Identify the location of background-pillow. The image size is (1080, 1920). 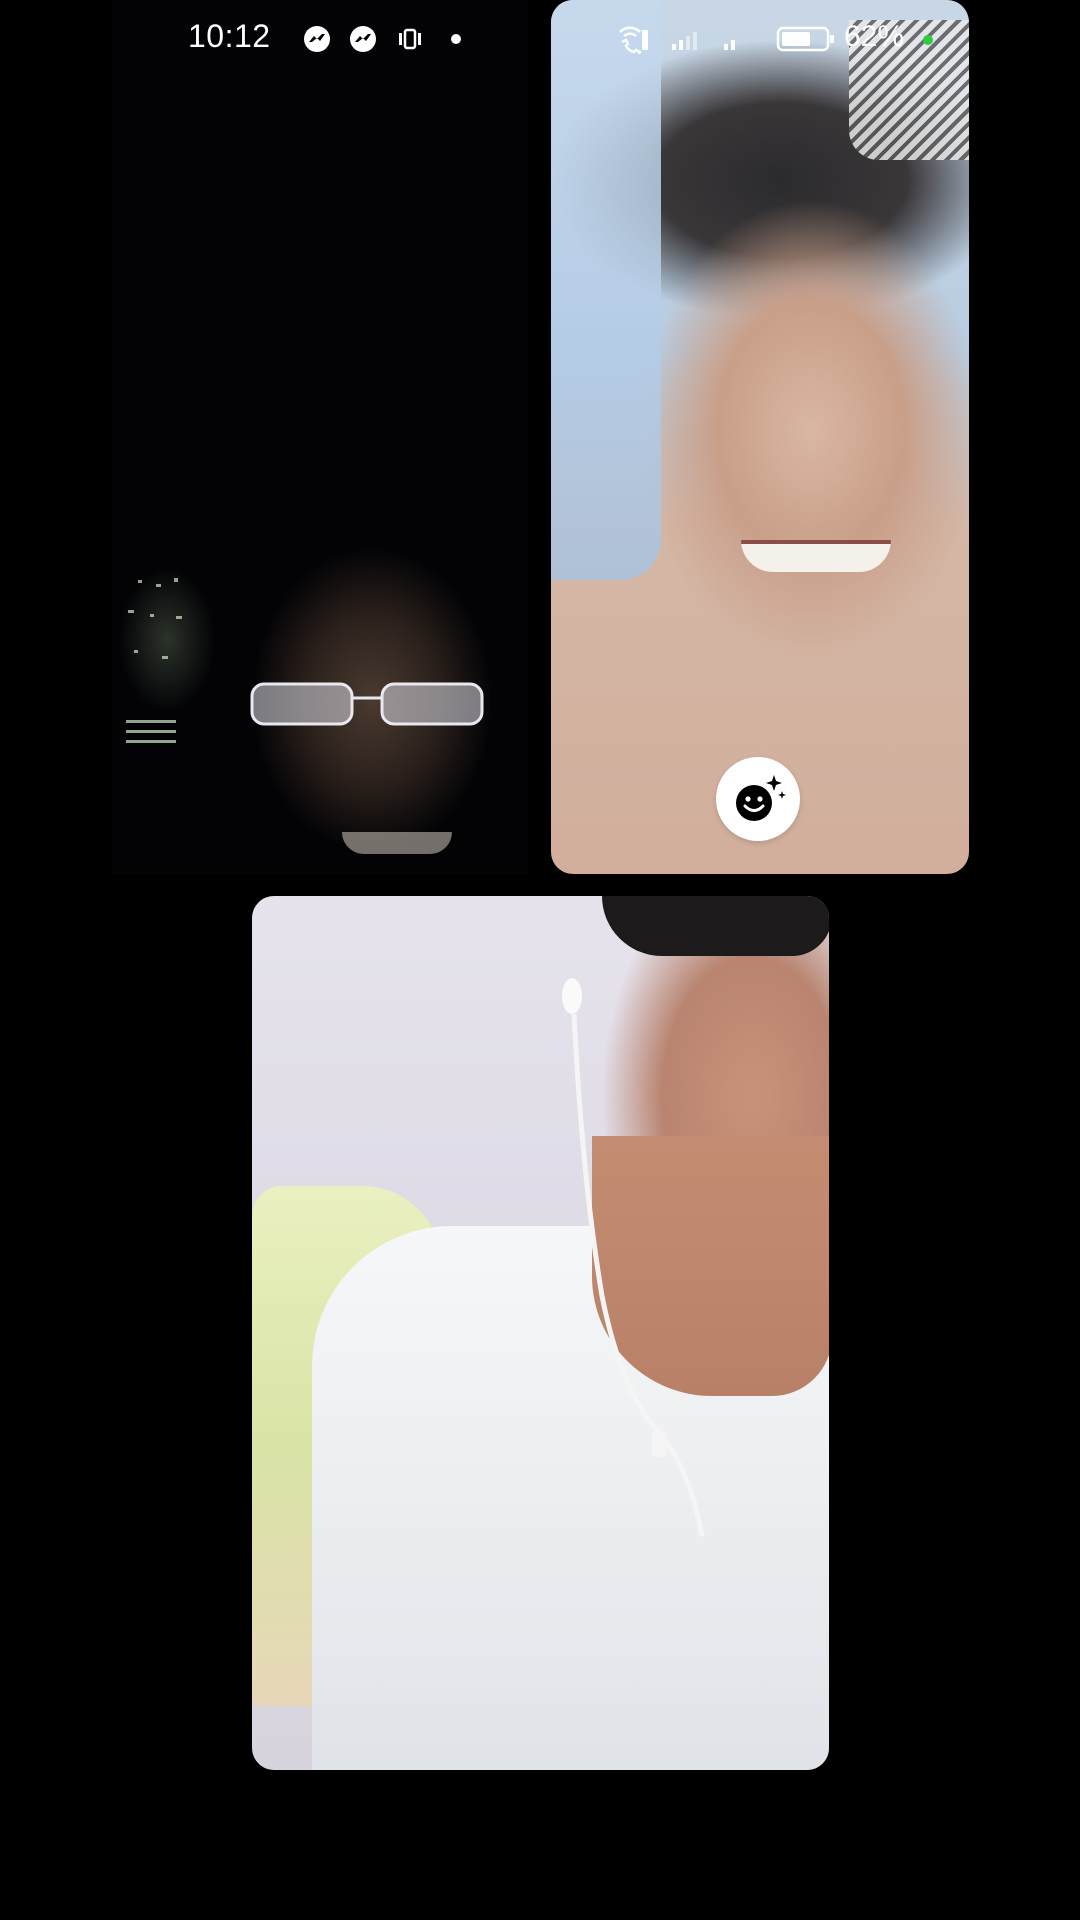
(606, 290).